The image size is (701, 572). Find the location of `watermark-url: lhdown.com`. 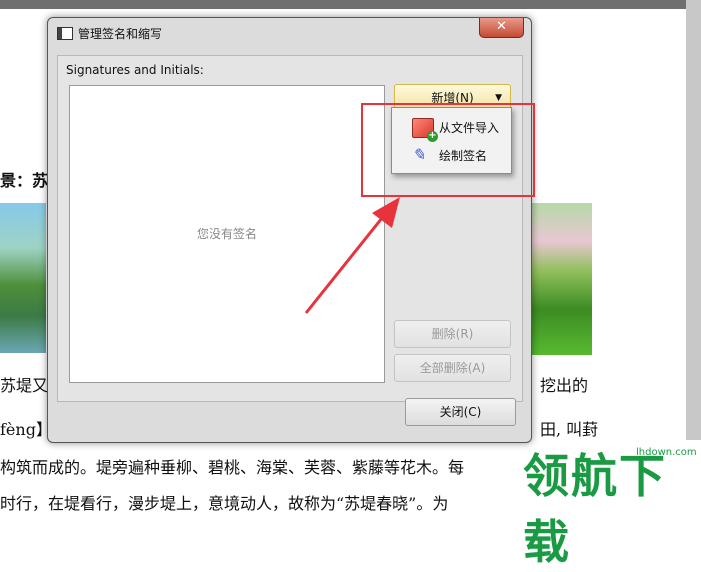

watermark-url: lhdown.com is located at coordinates (666, 452).